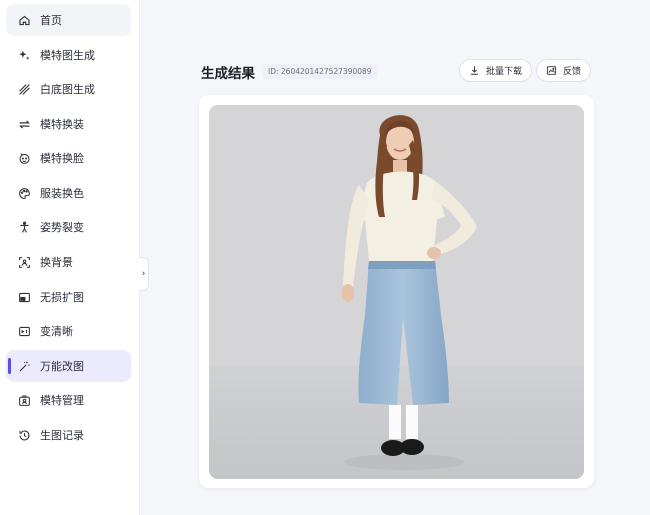  What do you see at coordinates (320, 71) in the screenshot?
I see `result-id-badge: ID: 2604201427527390089` at bounding box center [320, 71].